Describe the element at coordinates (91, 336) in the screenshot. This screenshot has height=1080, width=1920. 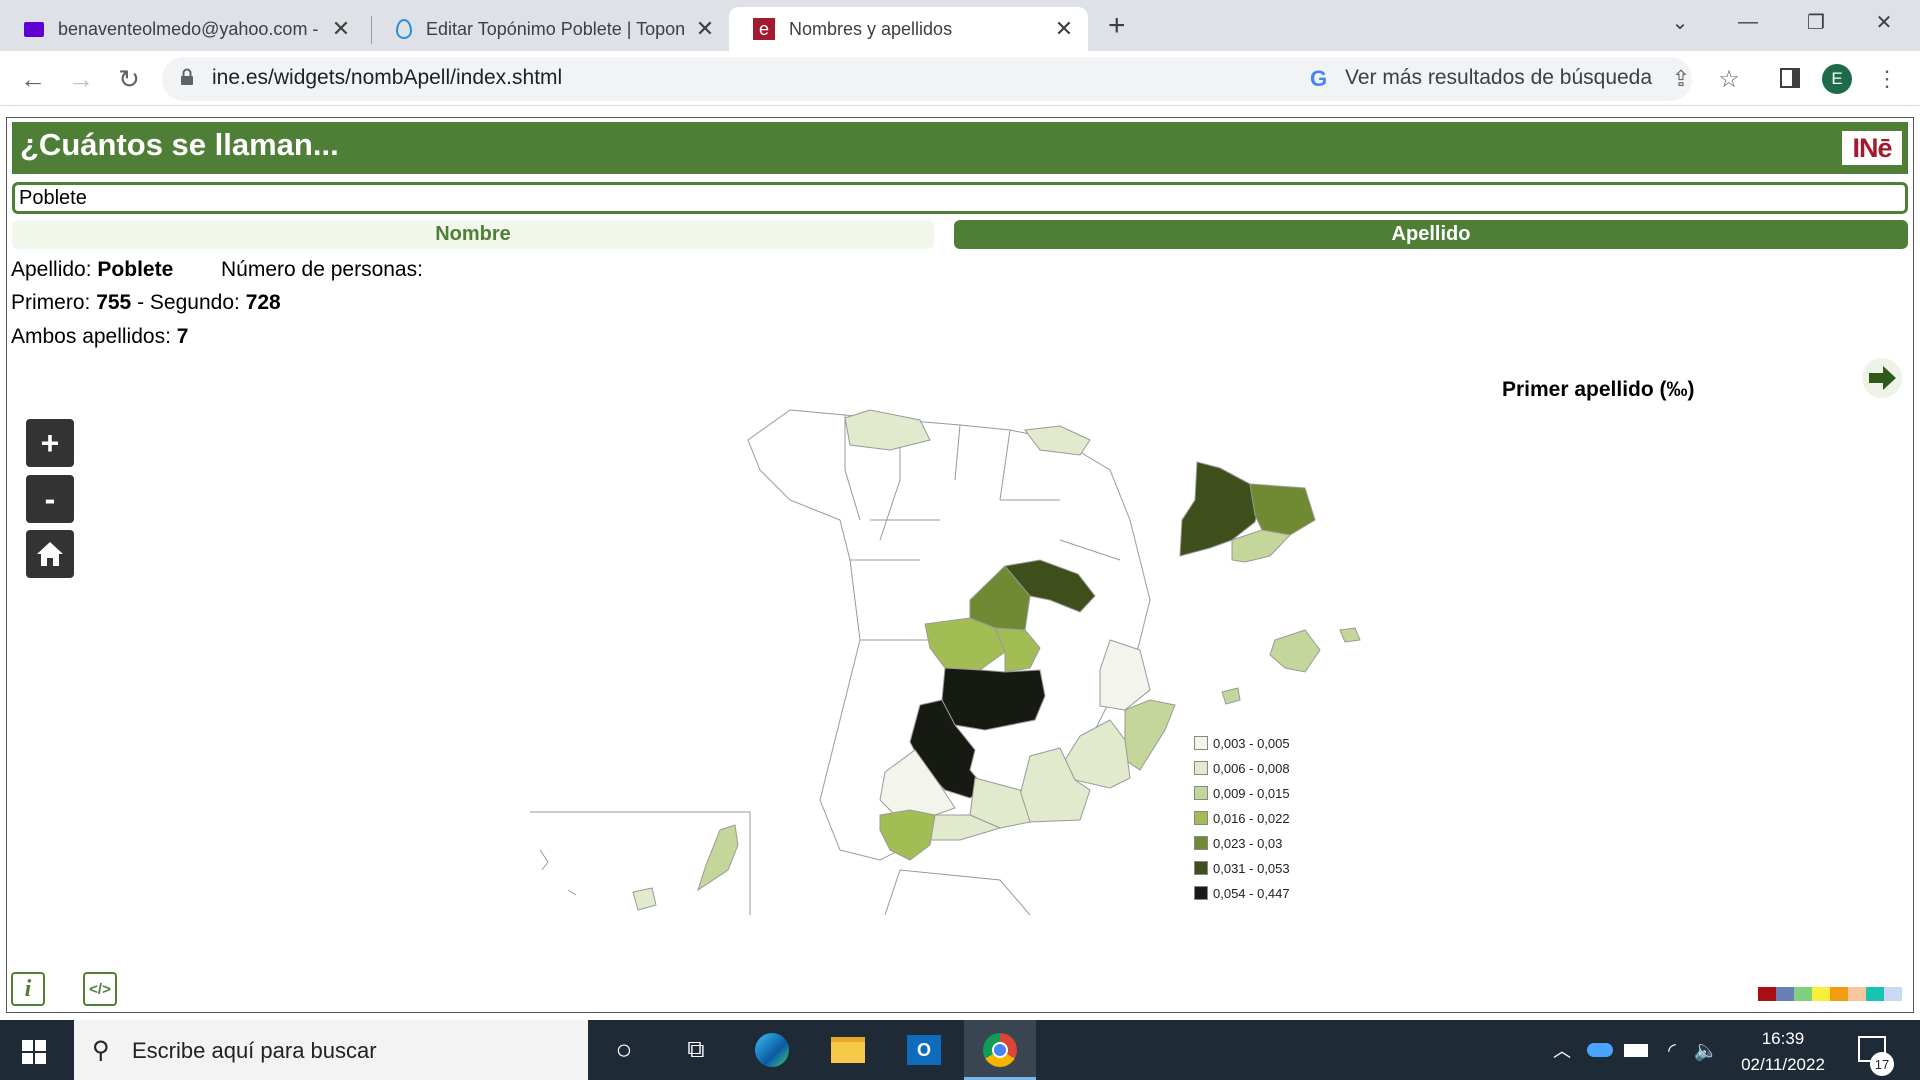
I see `ambos-label: Ambos apellidos:` at that location.